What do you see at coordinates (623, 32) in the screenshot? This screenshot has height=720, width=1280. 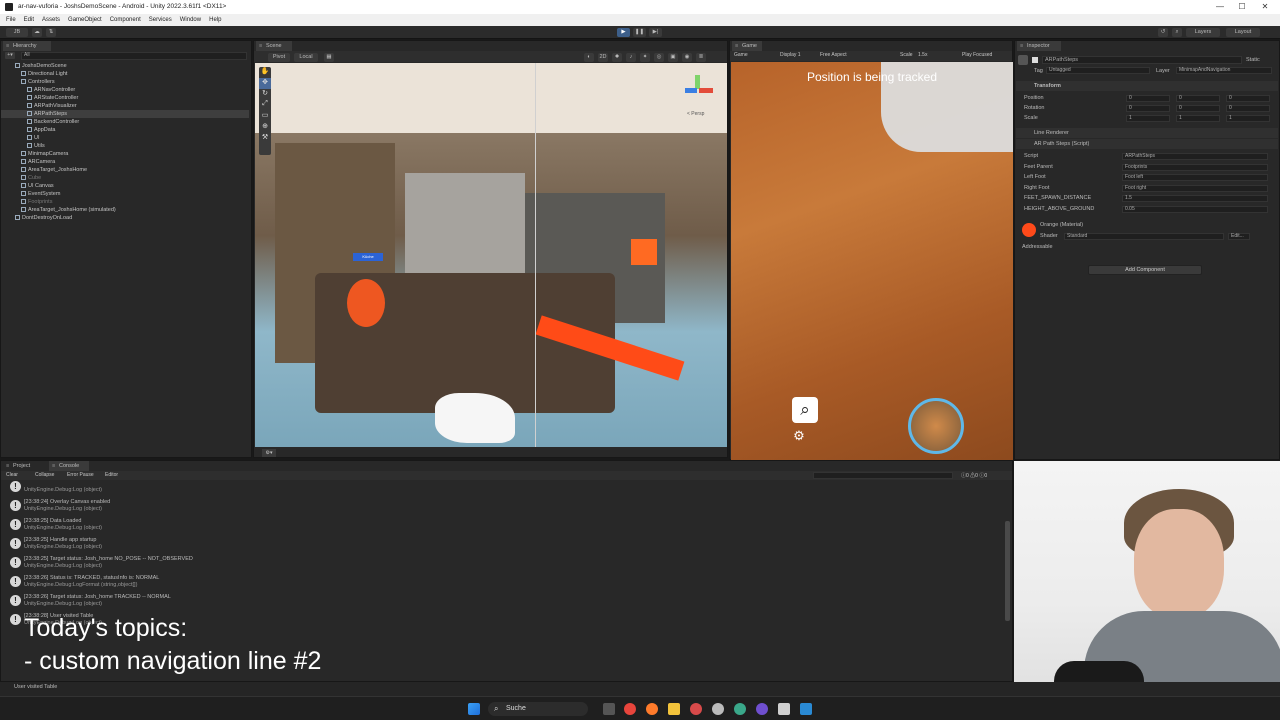 I see `play-button: ▶` at bounding box center [623, 32].